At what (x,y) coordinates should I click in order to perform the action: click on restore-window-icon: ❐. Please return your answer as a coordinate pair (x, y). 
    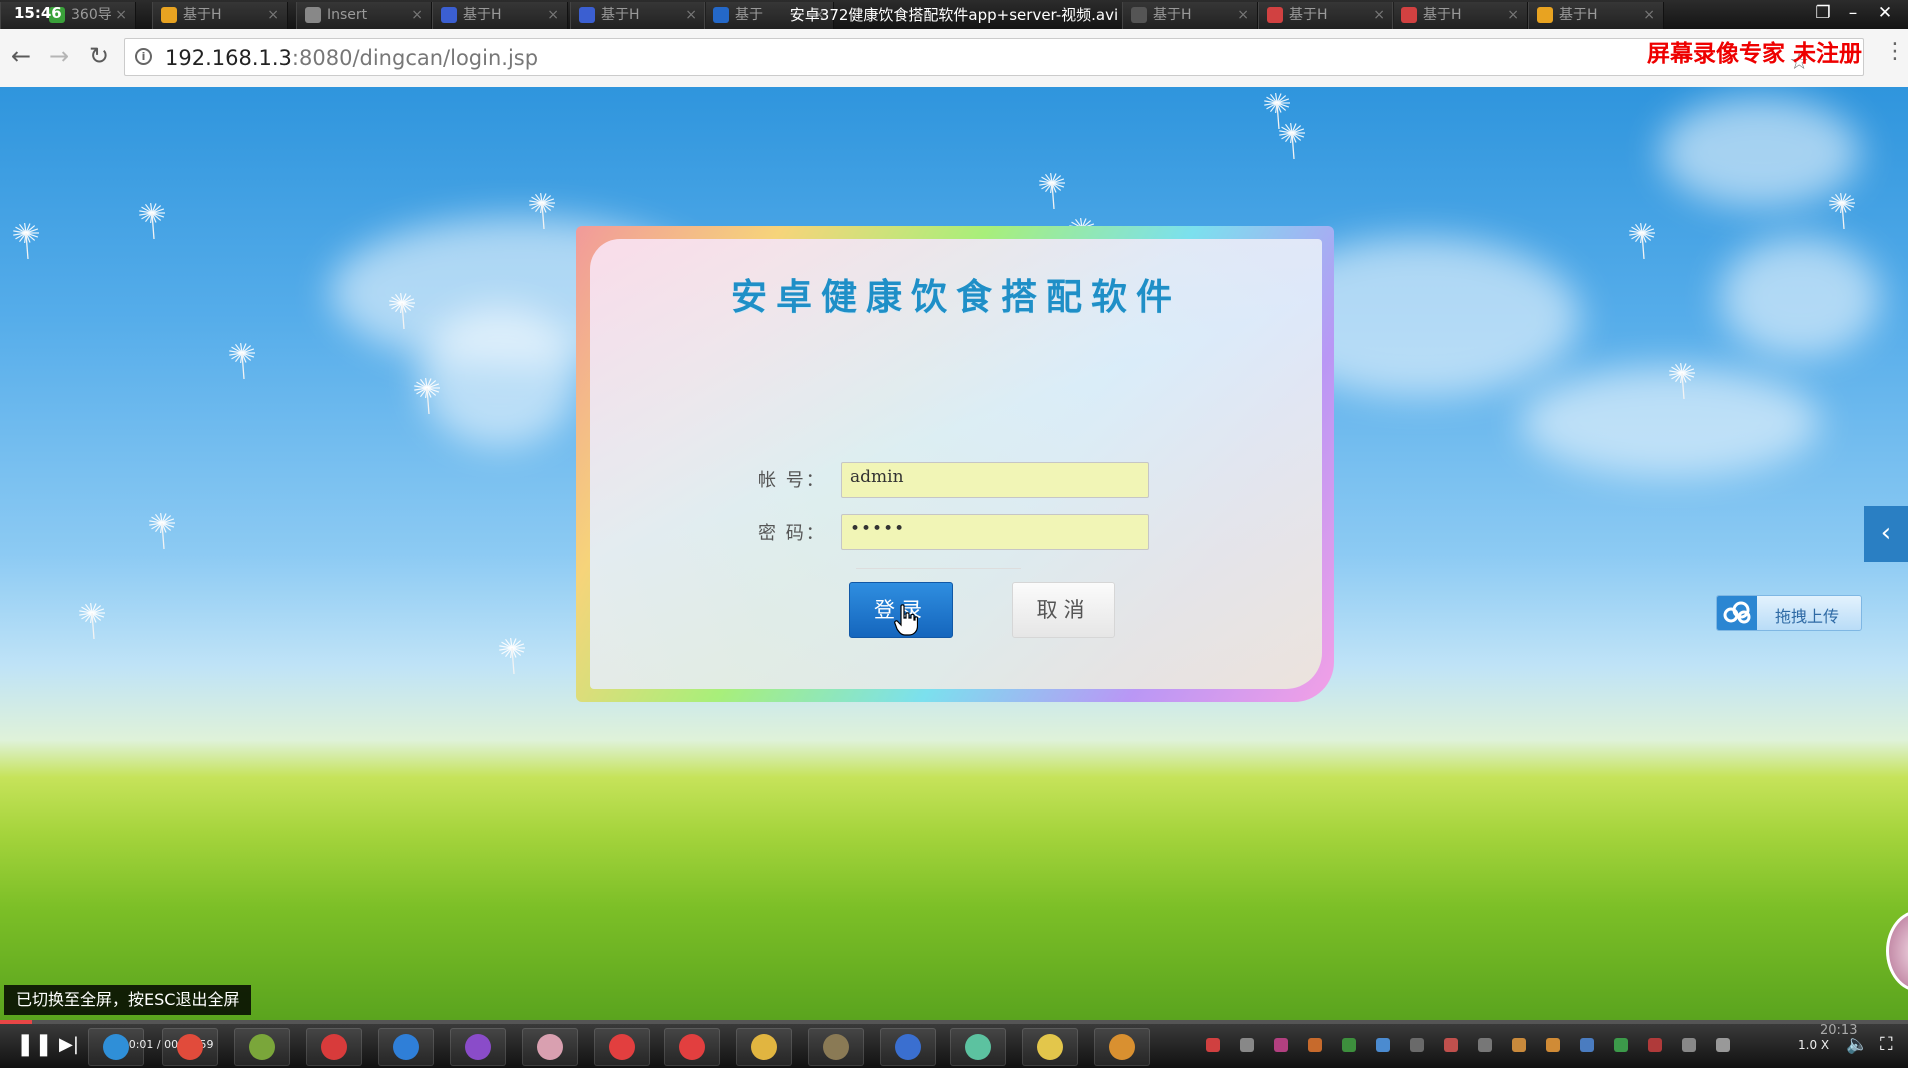
    Looking at the image, I should click on (1823, 13).